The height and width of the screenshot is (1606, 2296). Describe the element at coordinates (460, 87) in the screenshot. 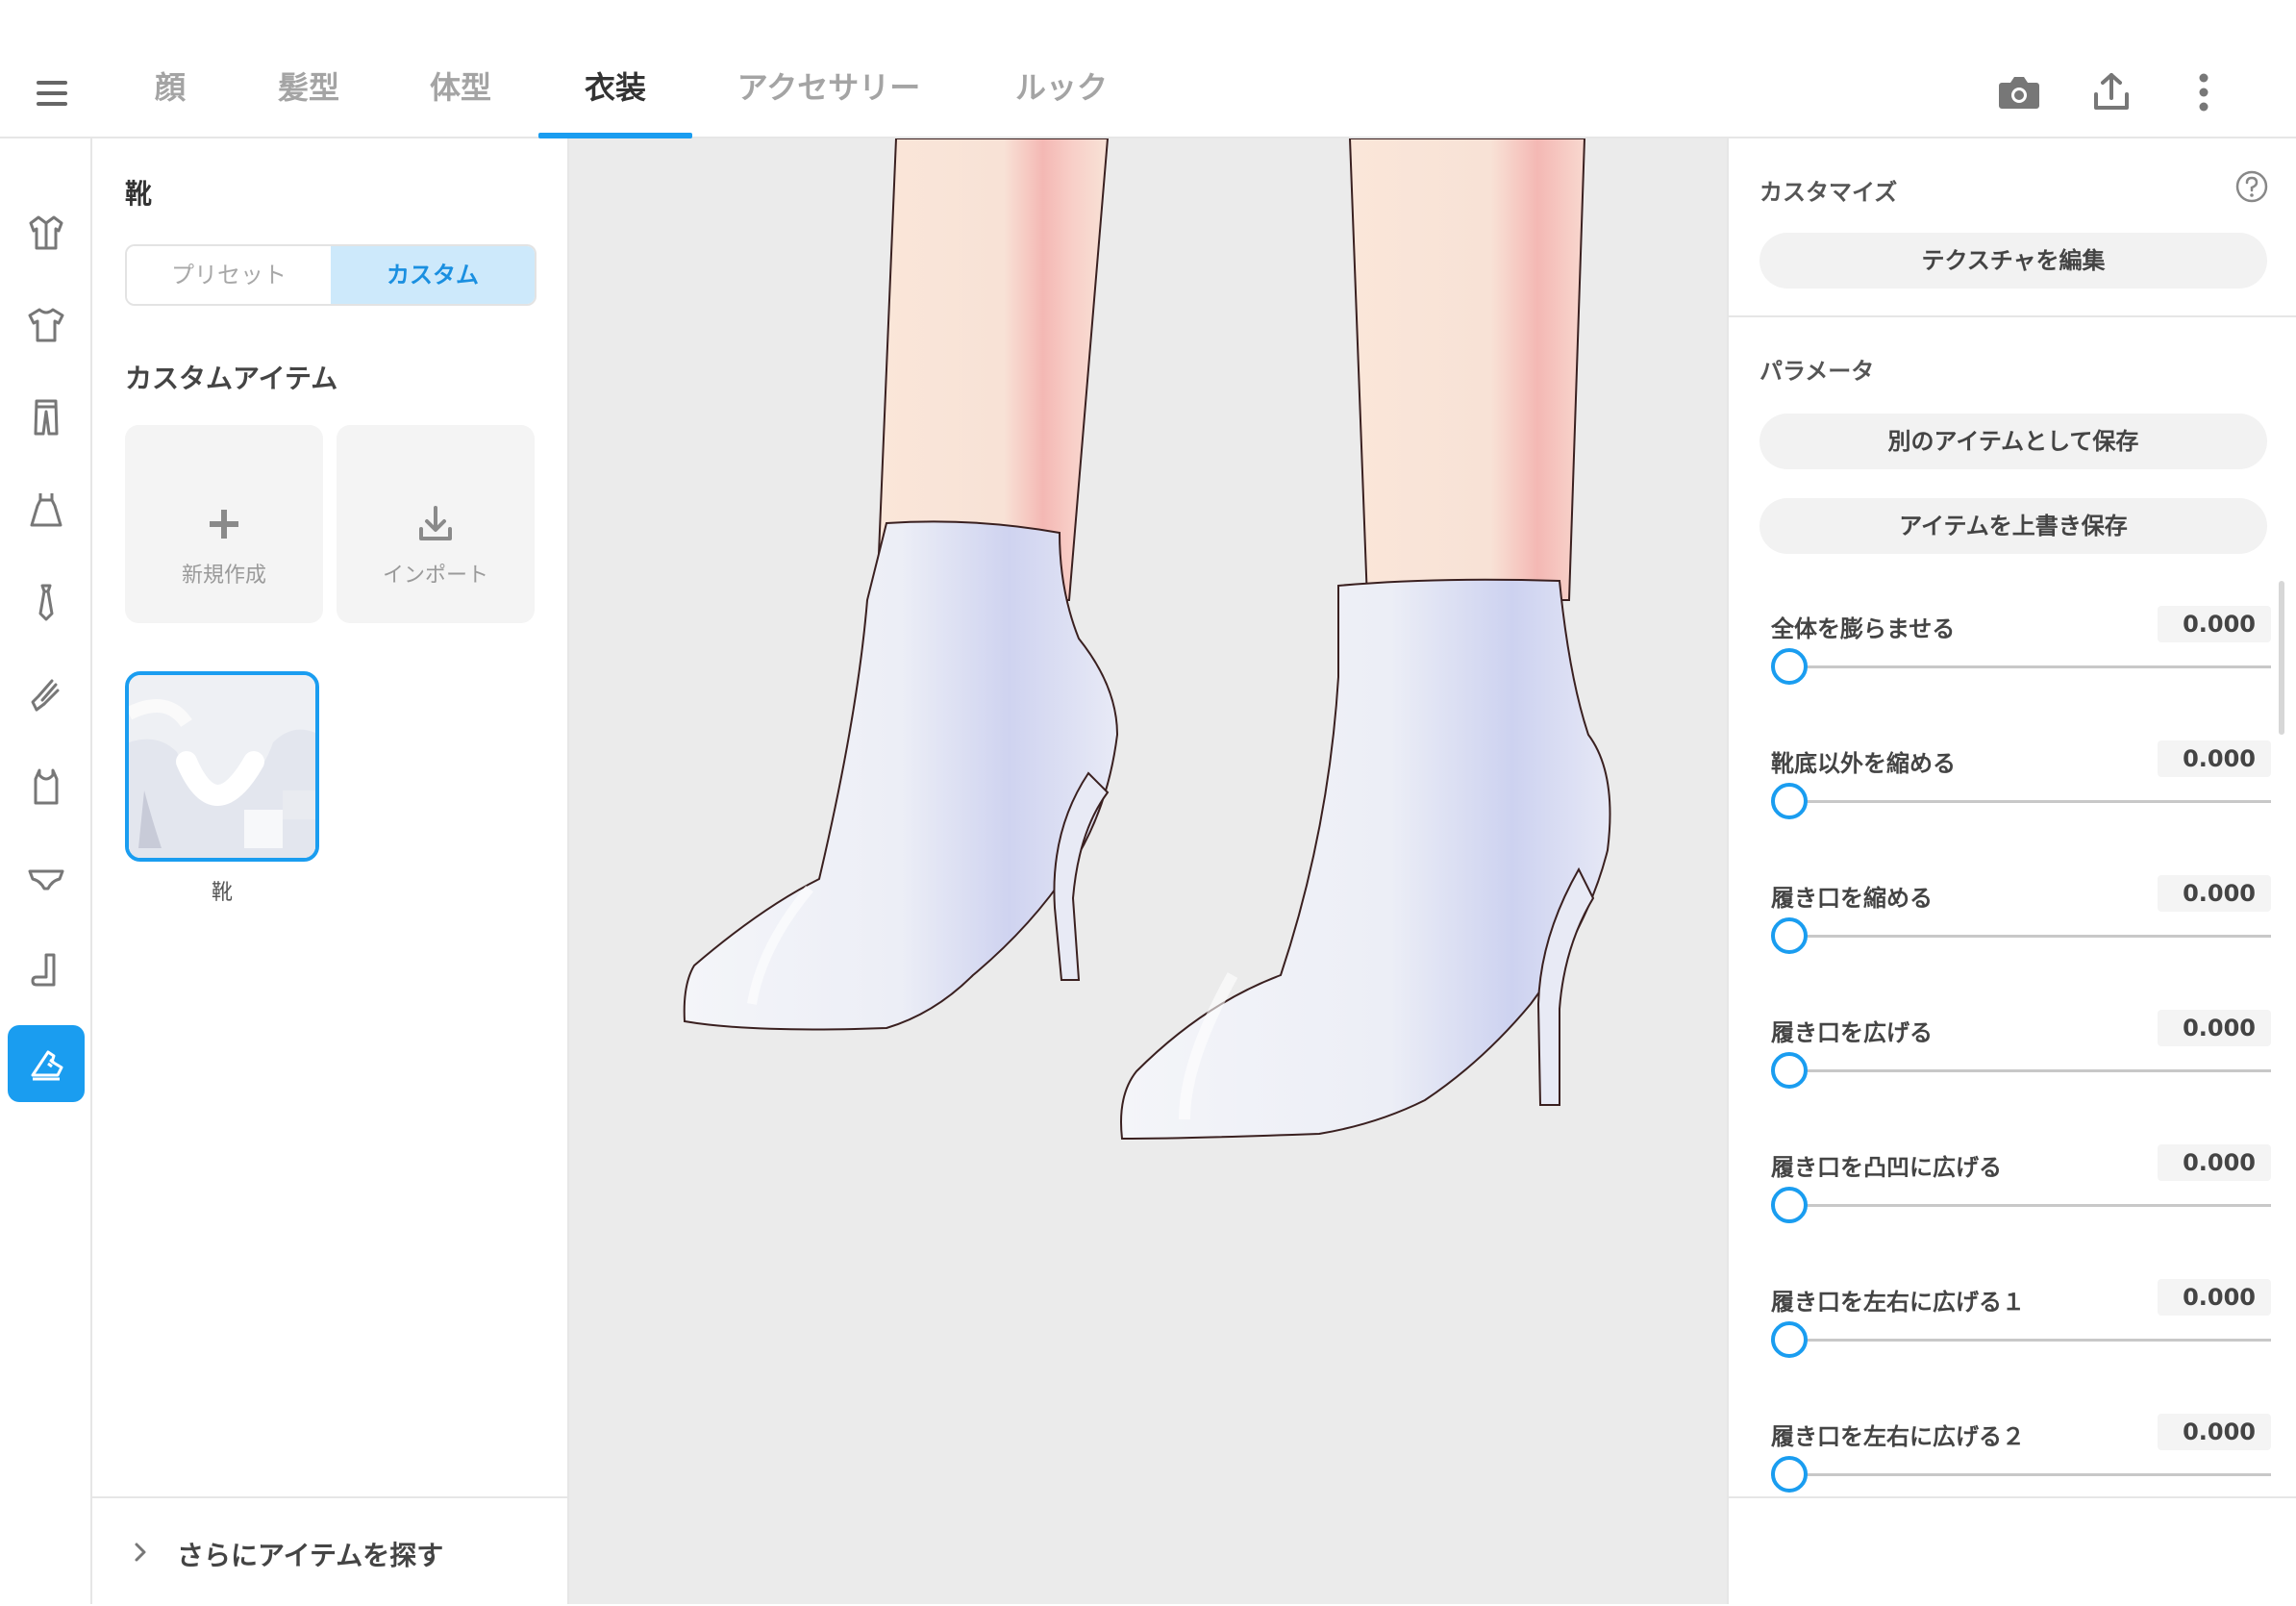

I see `tab-label: 体型` at that location.